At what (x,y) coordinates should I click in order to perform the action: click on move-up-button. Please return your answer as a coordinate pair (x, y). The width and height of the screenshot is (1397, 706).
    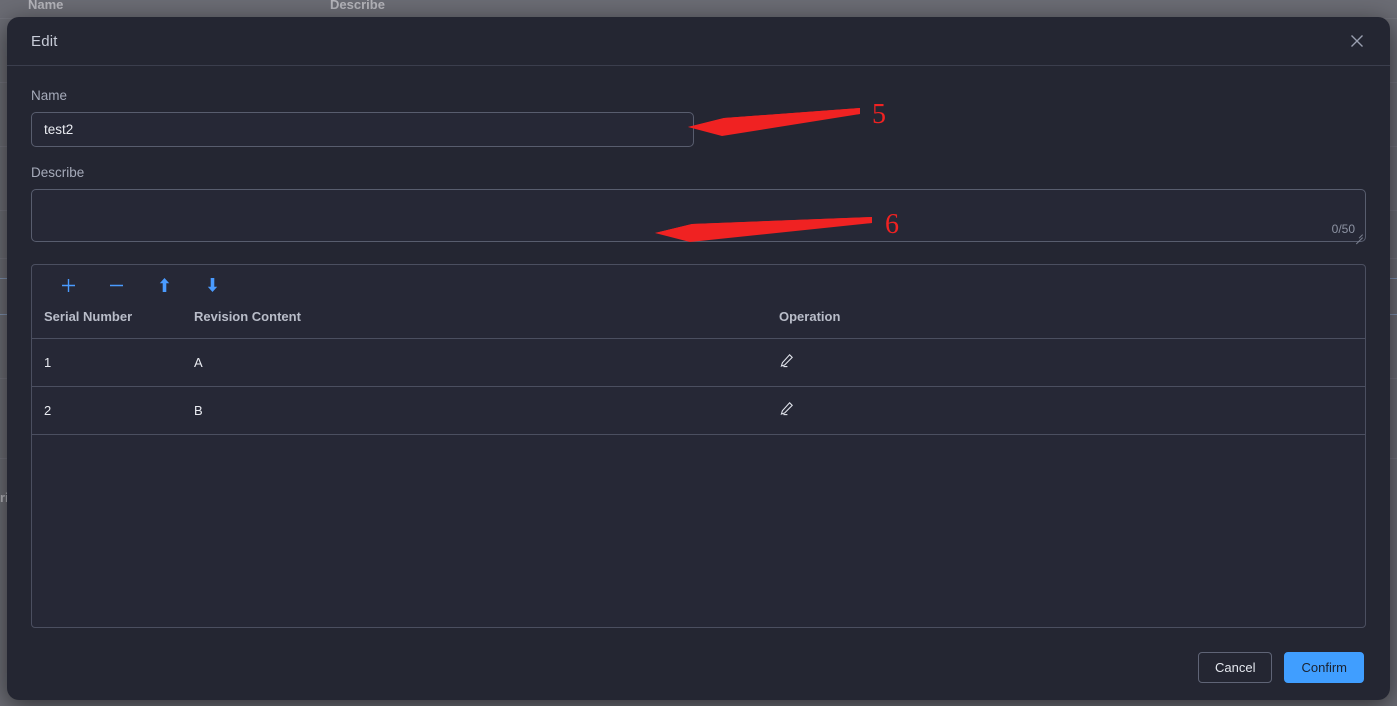
    Looking at the image, I should click on (164, 285).